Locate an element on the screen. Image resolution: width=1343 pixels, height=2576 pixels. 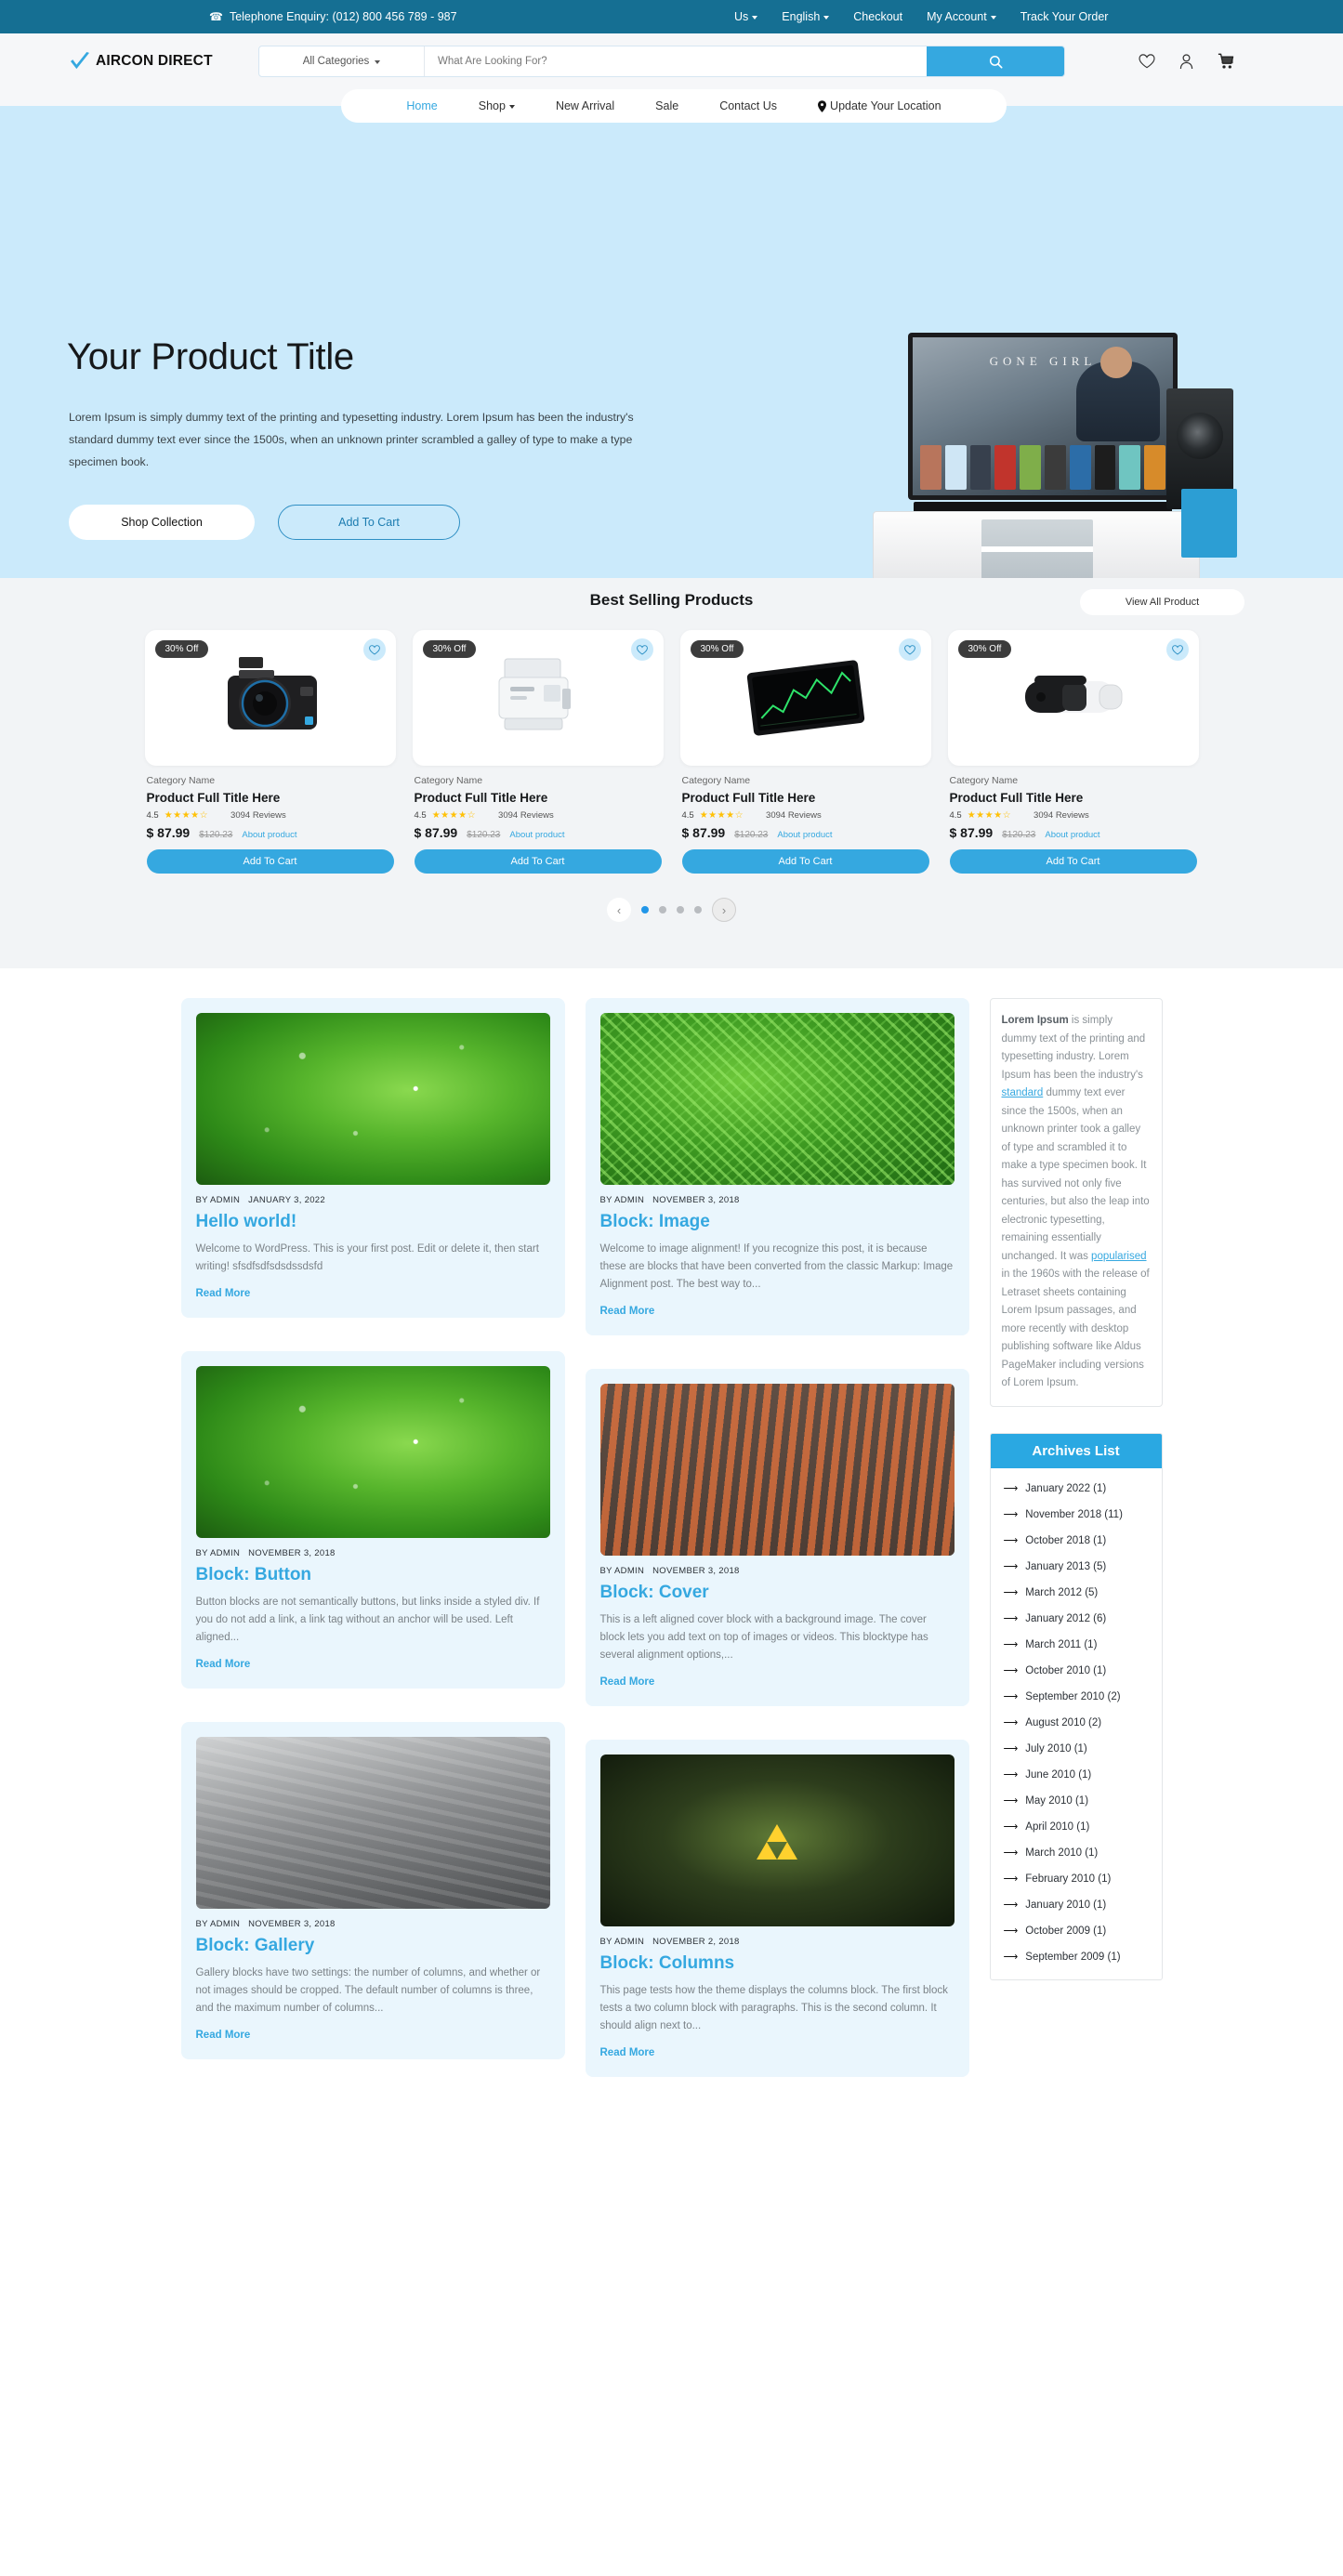
product-title: Product Full Title Here is located at coordinates (748, 798).